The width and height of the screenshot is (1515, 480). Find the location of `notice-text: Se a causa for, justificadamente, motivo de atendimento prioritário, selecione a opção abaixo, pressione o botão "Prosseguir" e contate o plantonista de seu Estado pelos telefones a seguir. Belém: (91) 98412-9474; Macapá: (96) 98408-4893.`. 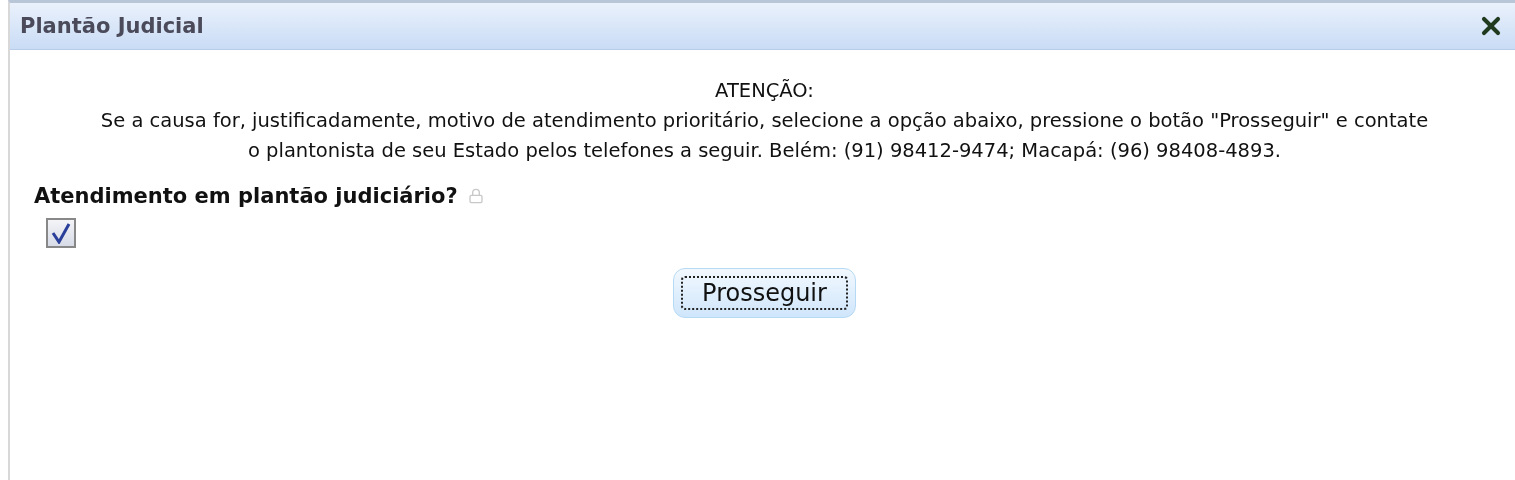

notice-text: Se a causa for, justificadamente, motivo de atendimento prioritário, selecione a opção abaixo, pressione o botão "Prosseguir" e contate o plantonista de seu Estado pelos telefones a seguir. Belém: (91) 98412-9474; Macapá: (96) 98408-4893. is located at coordinates (764, 136).